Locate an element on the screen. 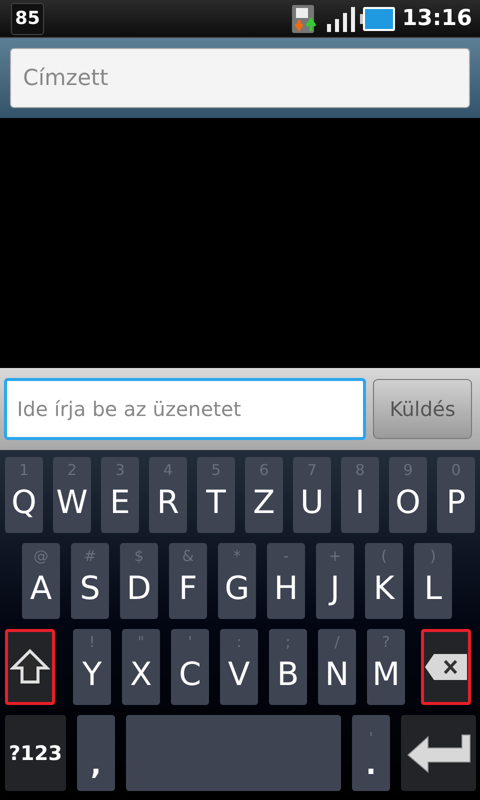  punctuation-key: ' . is located at coordinates (371, 753).